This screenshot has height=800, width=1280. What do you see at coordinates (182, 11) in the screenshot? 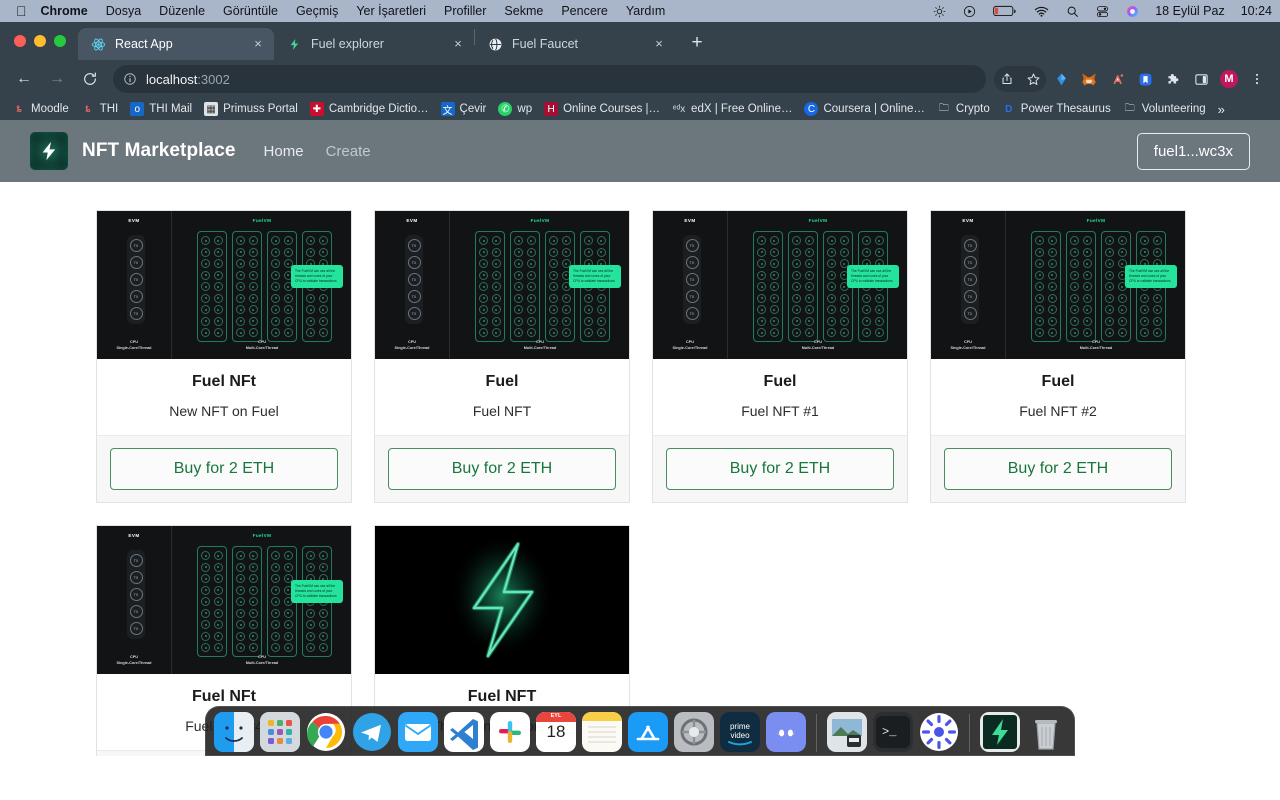
I see `menu-item-duzenle: Düzenle` at bounding box center [182, 11].